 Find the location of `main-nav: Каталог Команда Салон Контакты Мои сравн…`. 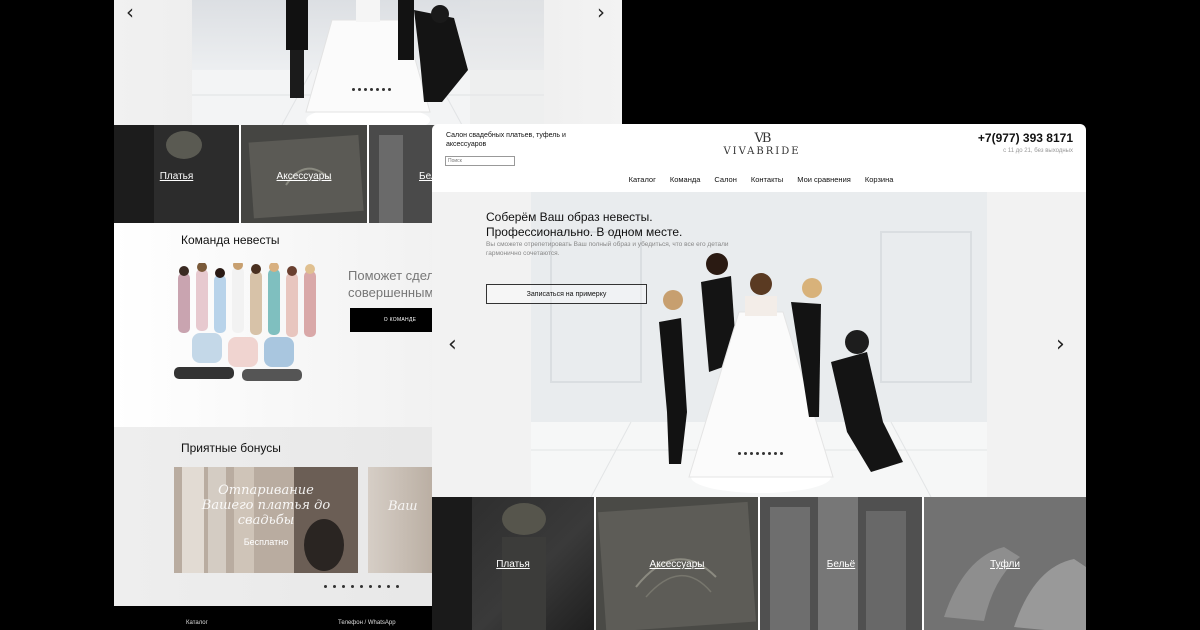

main-nav: Каталог Команда Салон Контакты Мои сравн… is located at coordinates (759, 179).